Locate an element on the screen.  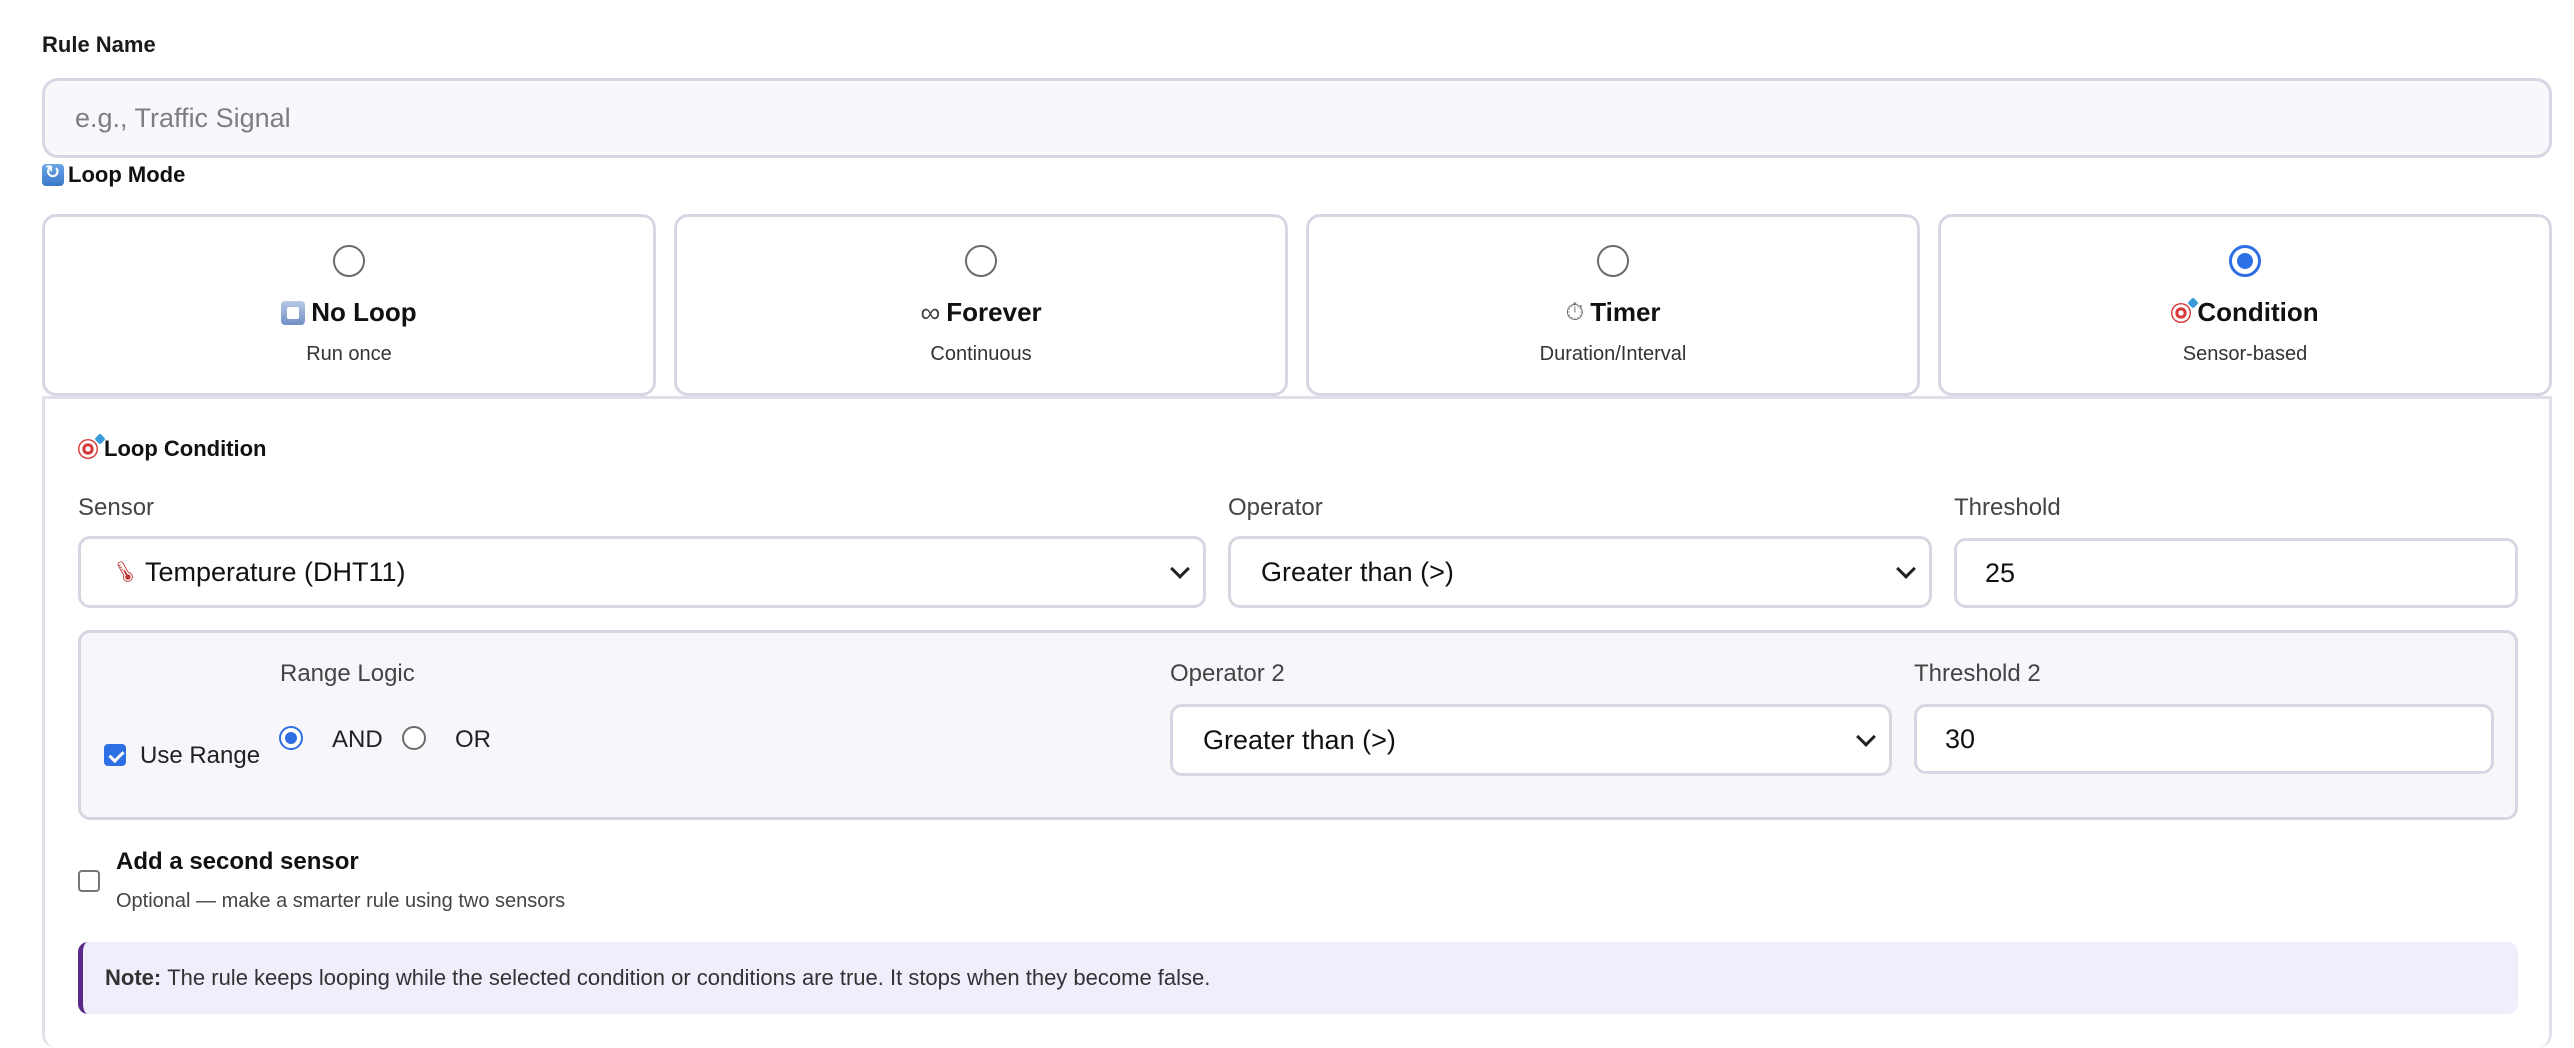
range-logic-or-radio is located at coordinates (414, 738).